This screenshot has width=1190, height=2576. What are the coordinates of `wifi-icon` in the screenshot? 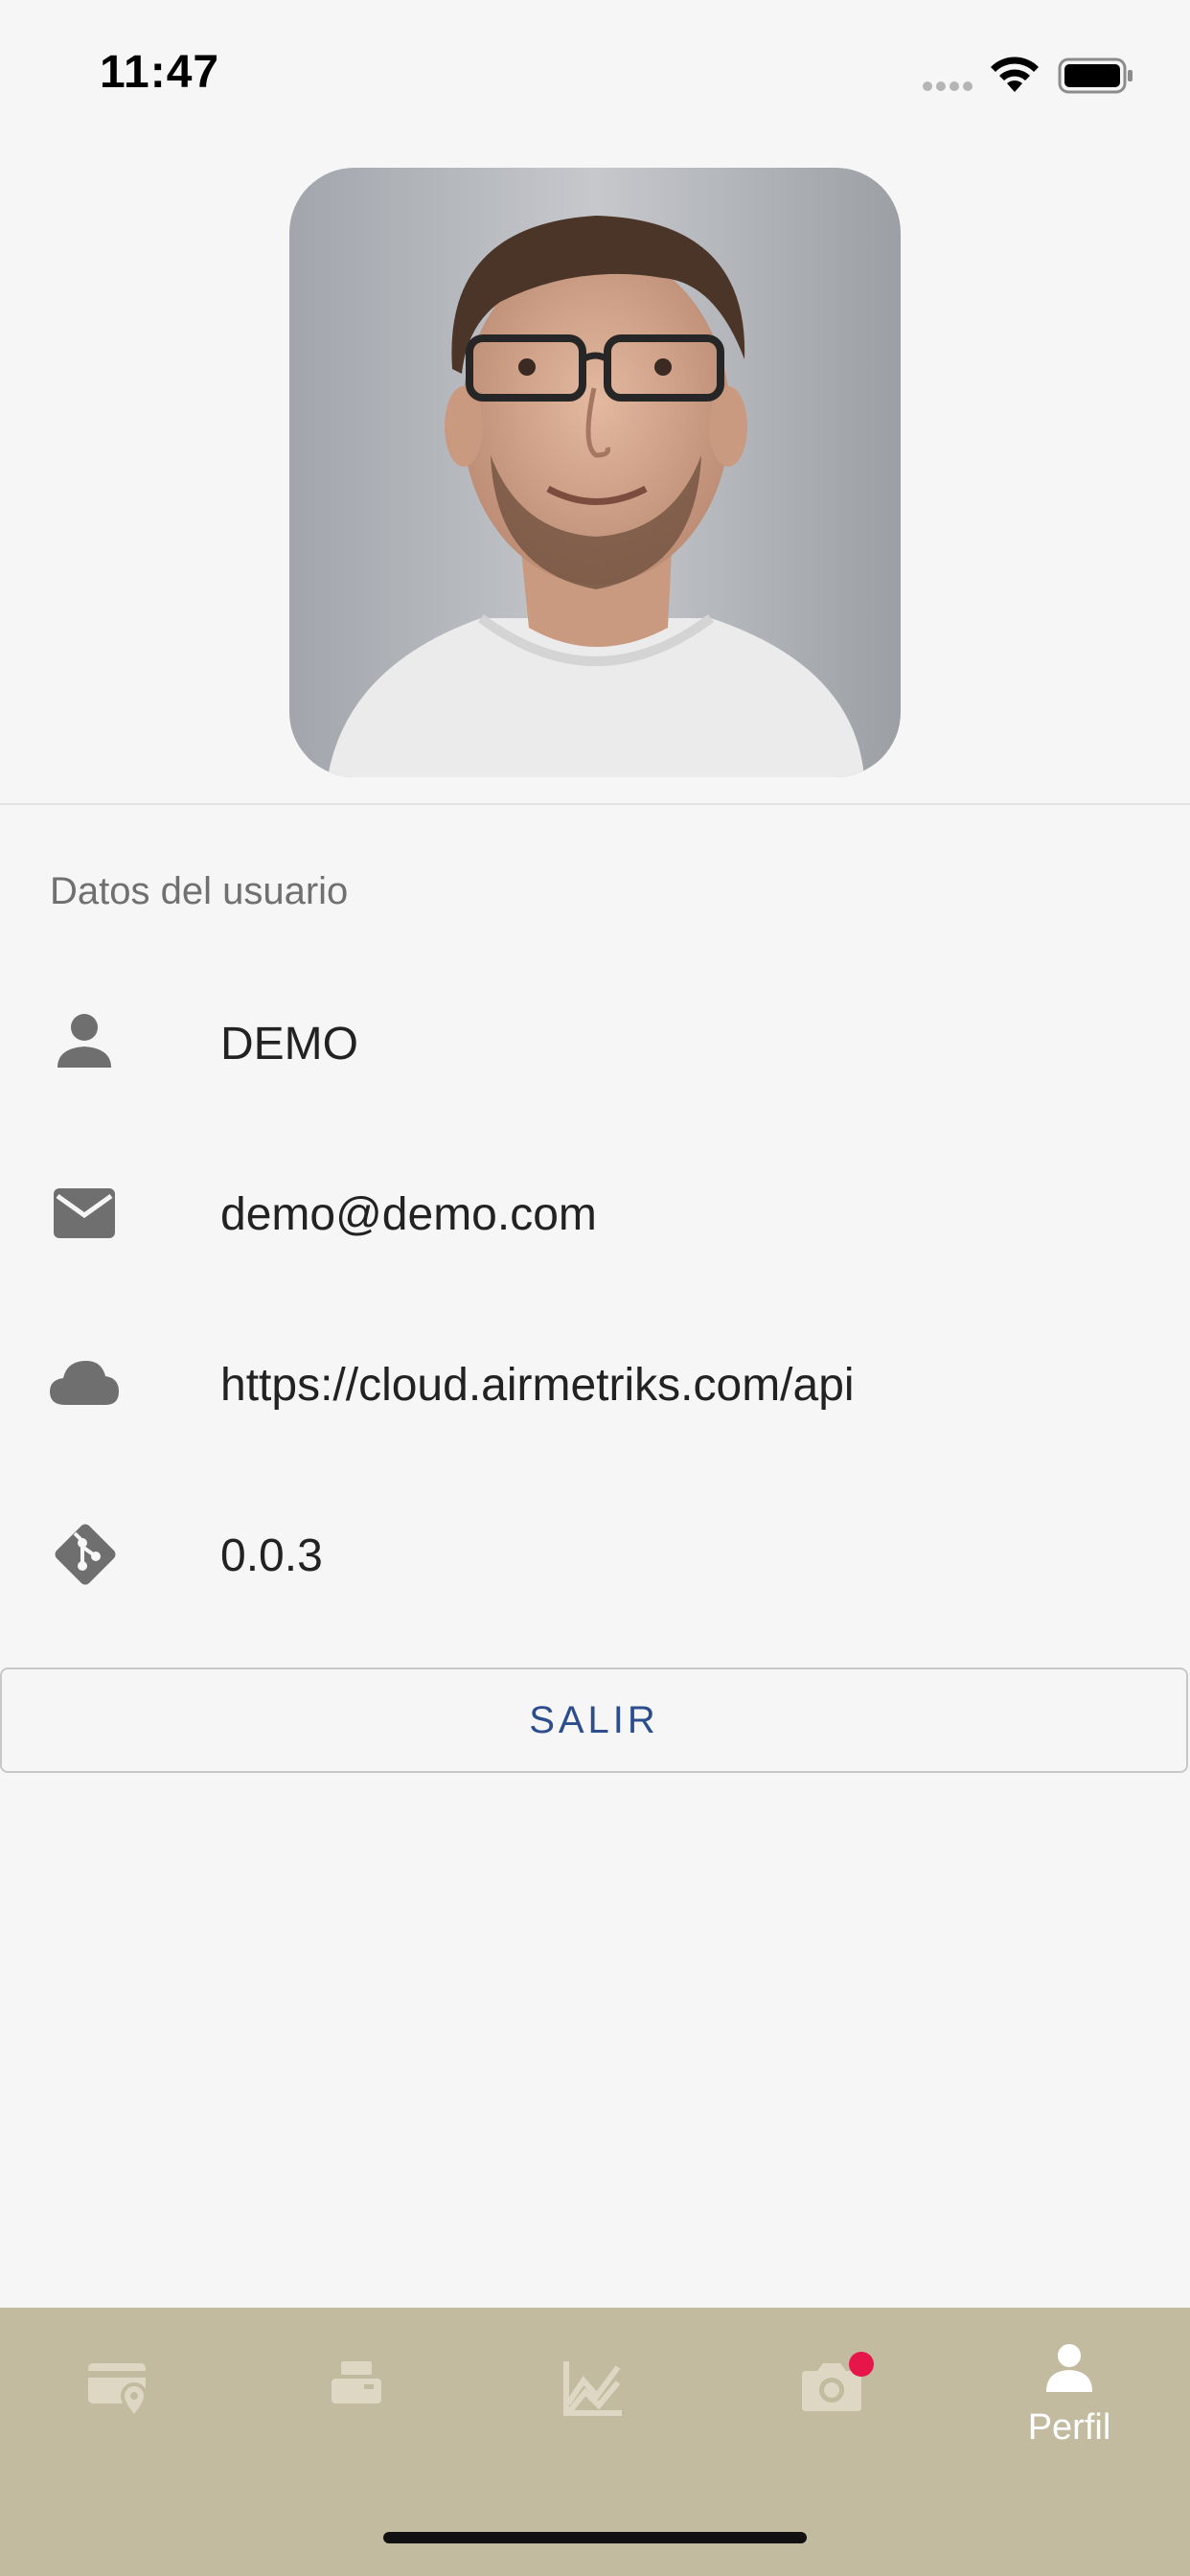 It's located at (1015, 74).